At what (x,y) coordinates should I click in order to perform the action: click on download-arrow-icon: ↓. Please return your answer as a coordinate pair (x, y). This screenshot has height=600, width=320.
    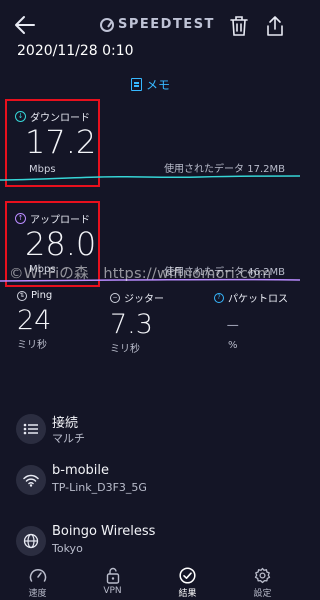
    Looking at the image, I should click on (20, 116).